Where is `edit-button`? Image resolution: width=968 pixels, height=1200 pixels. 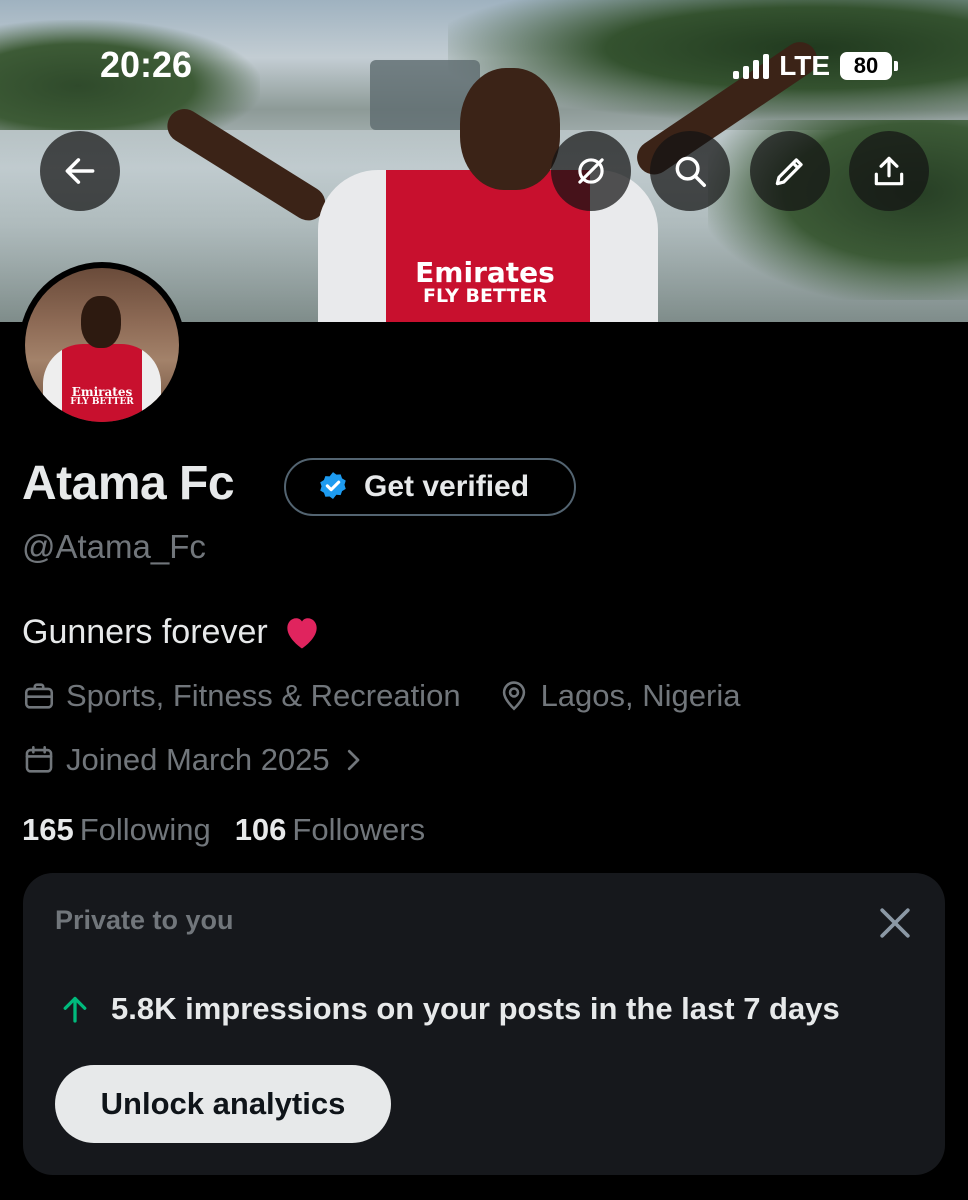 edit-button is located at coordinates (790, 171).